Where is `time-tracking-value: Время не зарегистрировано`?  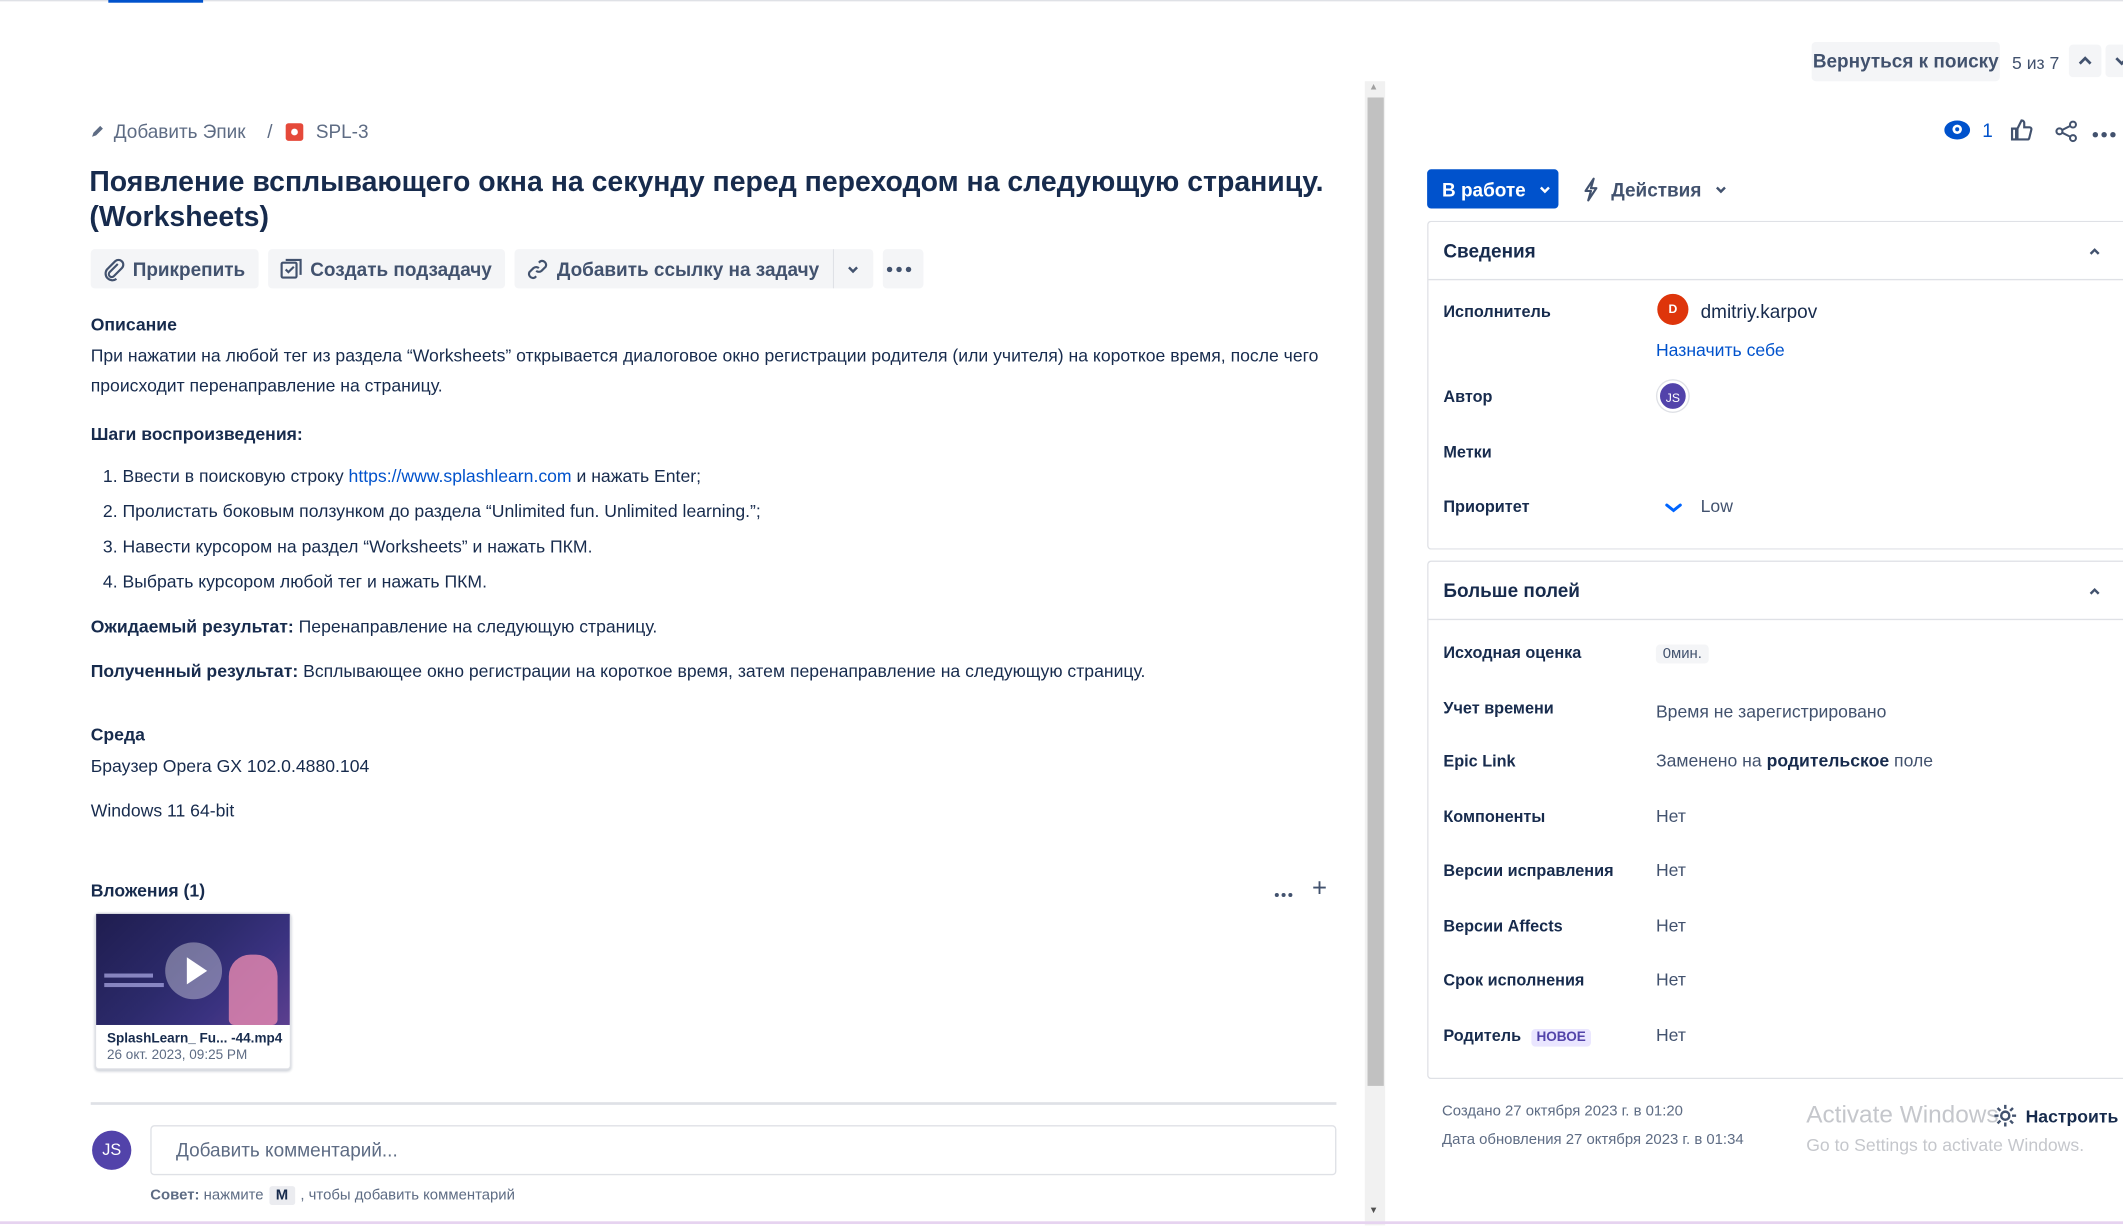
time-tracking-value: Время не зарегистрировано is located at coordinates (1771, 711).